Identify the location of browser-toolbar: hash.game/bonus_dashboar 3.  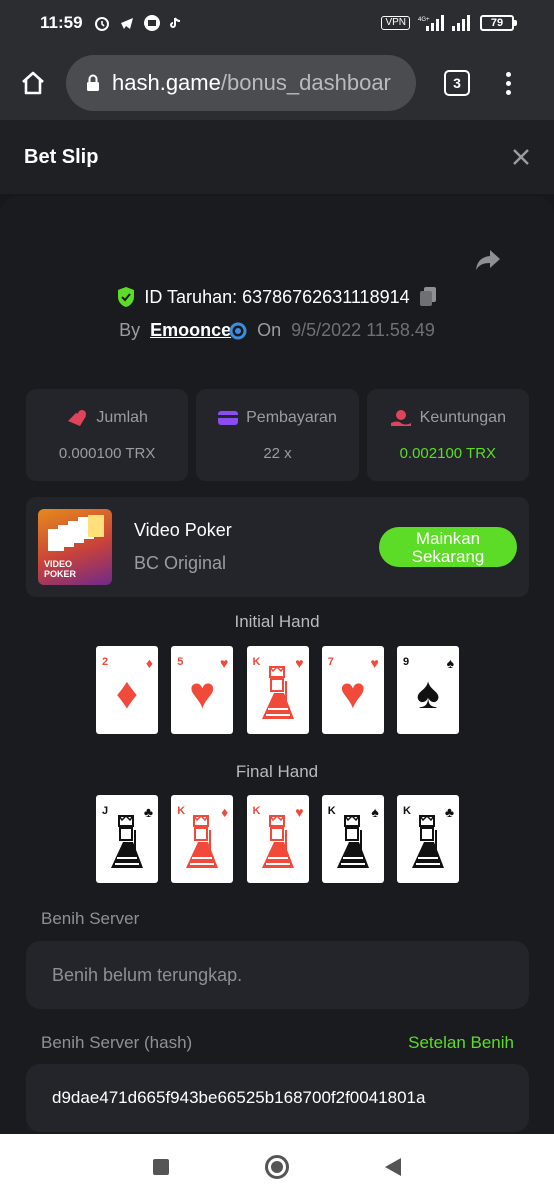
(277, 83).